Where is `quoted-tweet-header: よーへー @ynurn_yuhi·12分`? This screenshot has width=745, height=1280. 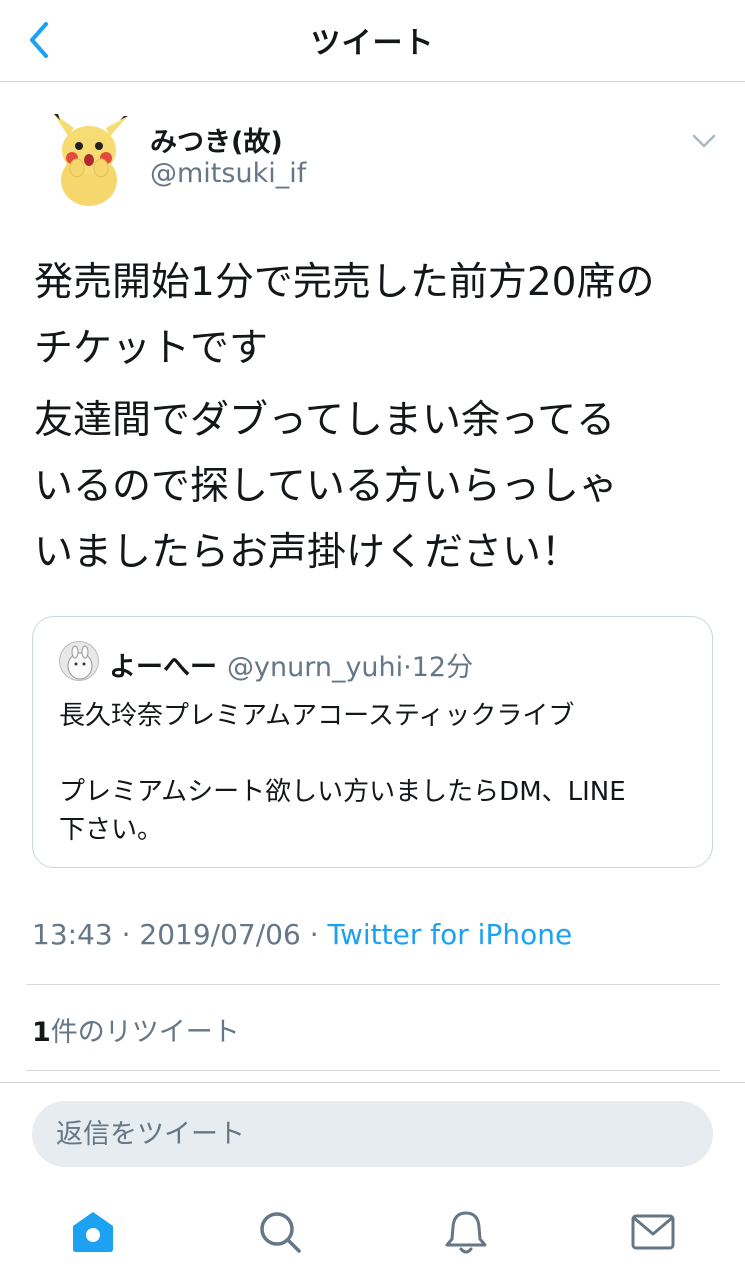 quoted-tweet-header: よーへー @ynurn_yuhi·12分 is located at coordinates (291, 664).